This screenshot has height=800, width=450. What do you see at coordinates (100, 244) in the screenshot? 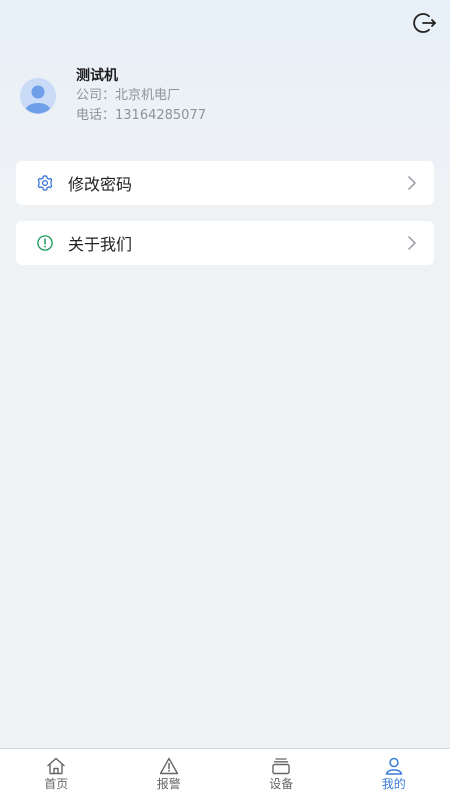
I see `about-us-label: 关于我们` at bounding box center [100, 244].